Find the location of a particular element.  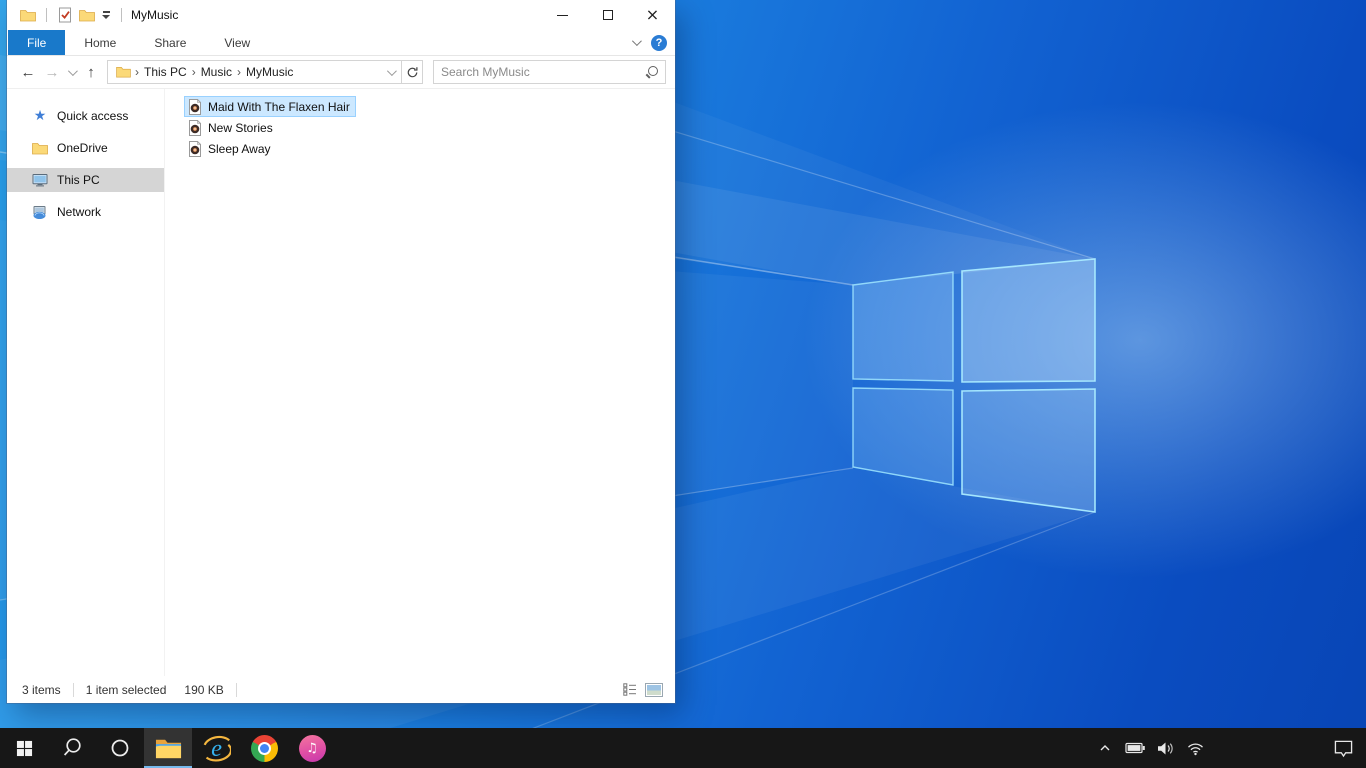

properties-button is located at coordinates (65, 15).